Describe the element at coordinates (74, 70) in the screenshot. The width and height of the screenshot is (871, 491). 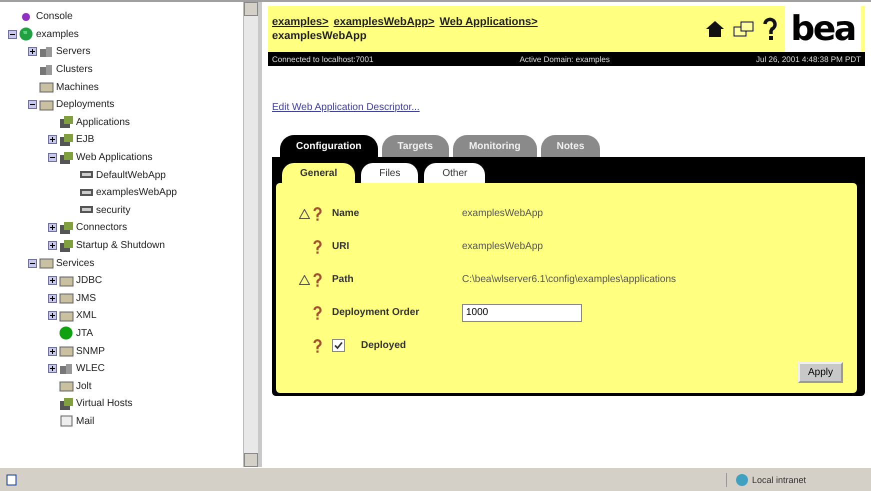
I see `tree-item: Clusters` at that location.